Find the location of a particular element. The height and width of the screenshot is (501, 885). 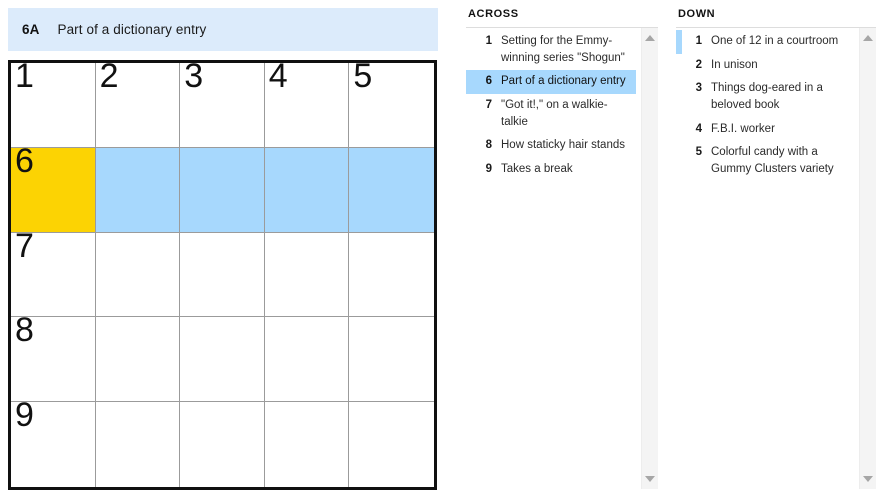

down-heading: DOWN is located at coordinates (697, 14).